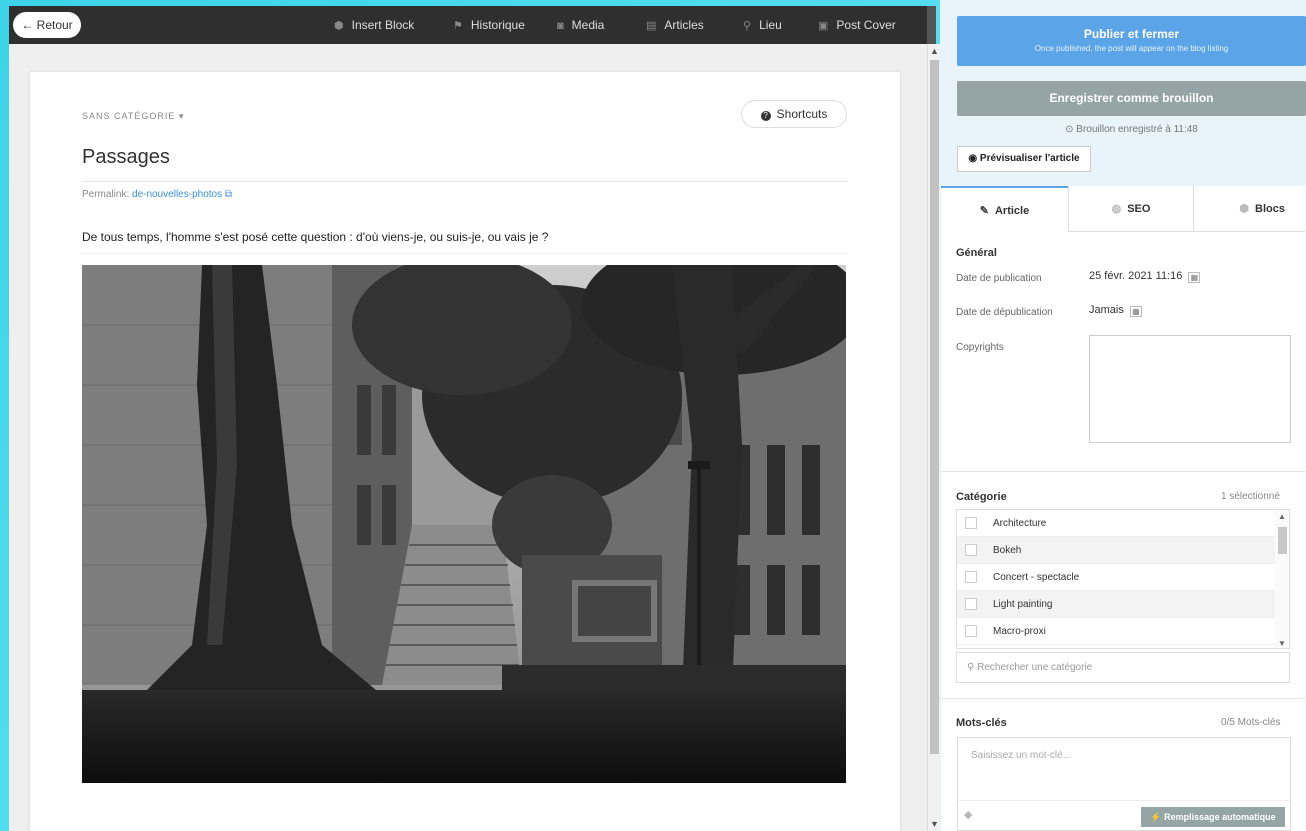 The height and width of the screenshot is (831, 1306). Describe the element at coordinates (823, 26) in the screenshot. I see `image-icon: ▣` at that location.